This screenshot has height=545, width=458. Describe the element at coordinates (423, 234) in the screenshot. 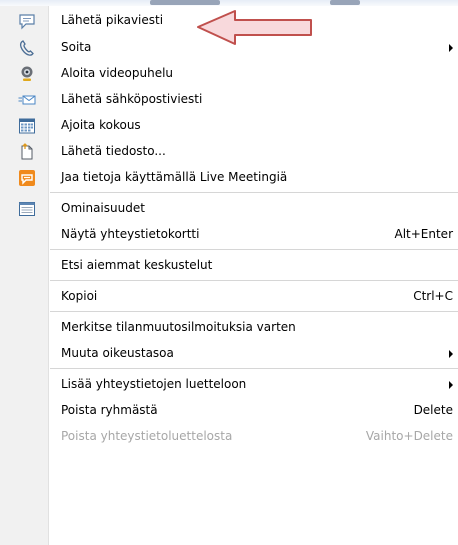

I see `shortcut-label: Alt+Enter` at that location.